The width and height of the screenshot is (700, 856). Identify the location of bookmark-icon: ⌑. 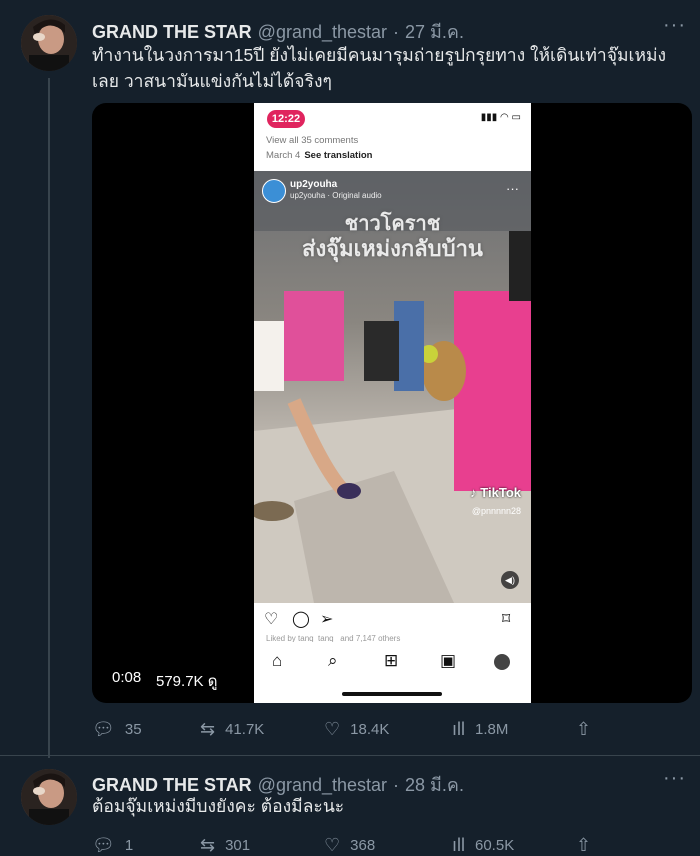
(506, 619).